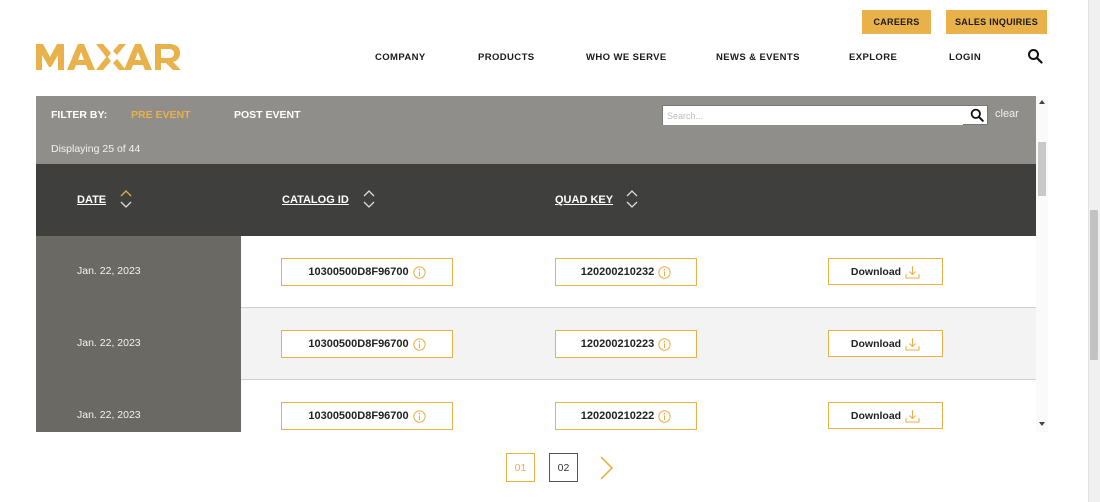  Describe the element at coordinates (161, 115) in the screenshot. I see `filter-pre-event: PRE EVENT` at that location.